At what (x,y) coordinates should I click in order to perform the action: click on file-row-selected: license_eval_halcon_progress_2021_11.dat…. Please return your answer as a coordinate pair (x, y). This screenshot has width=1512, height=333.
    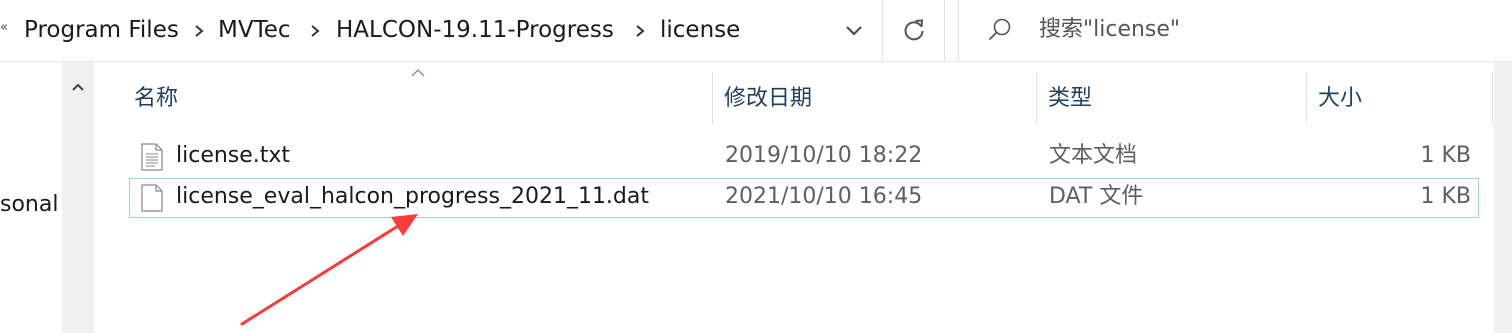
    Looking at the image, I should click on (804, 198).